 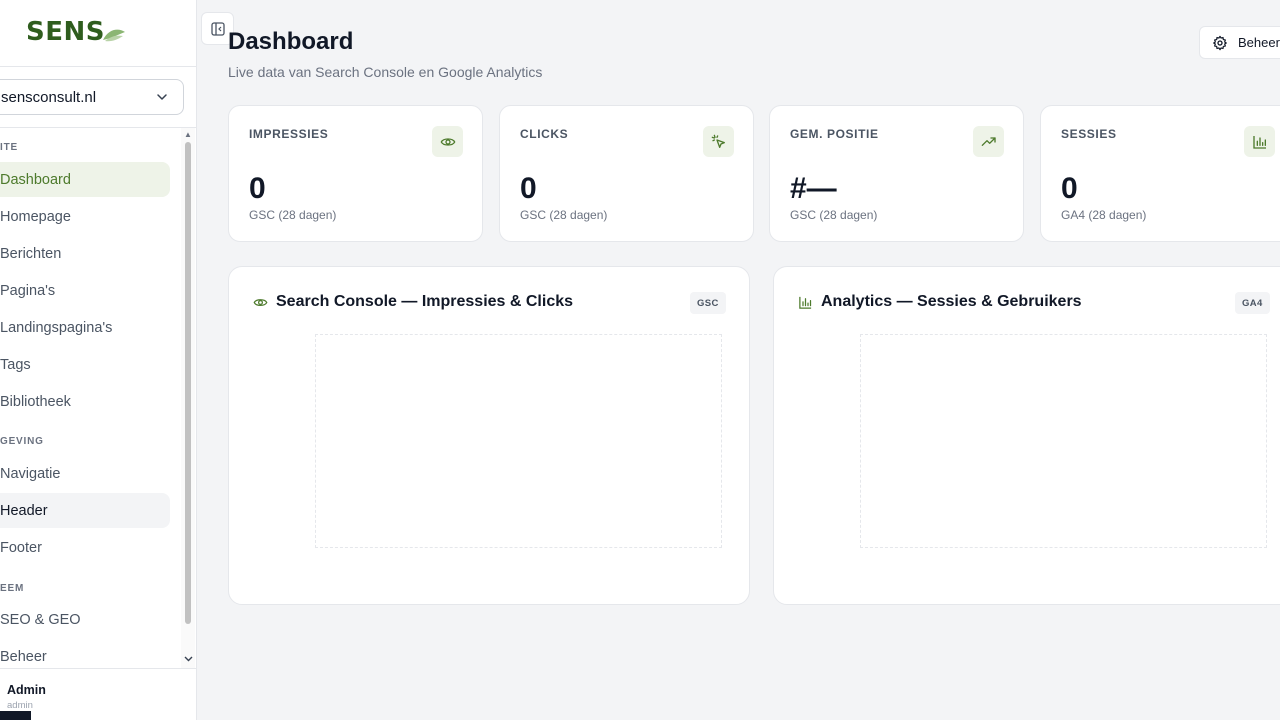 I want to click on sidebar-item-berichten: Berichten, so click(x=85, y=253).